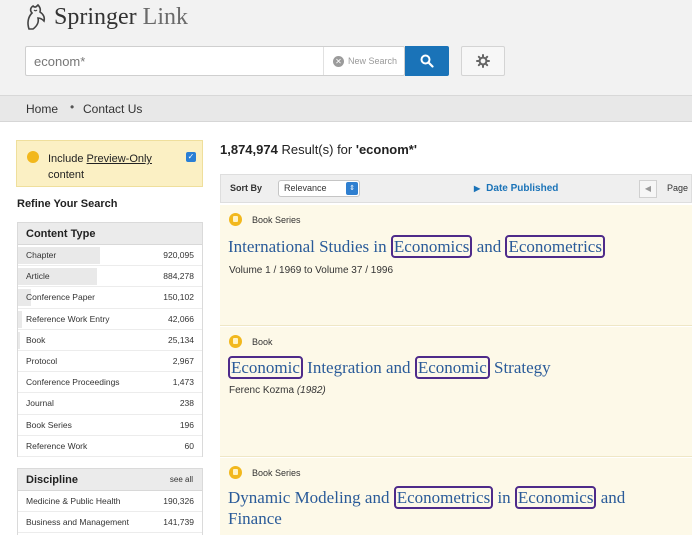 This screenshot has height=535, width=692. I want to click on facet-item-label: Reference Work, so click(57, 445).